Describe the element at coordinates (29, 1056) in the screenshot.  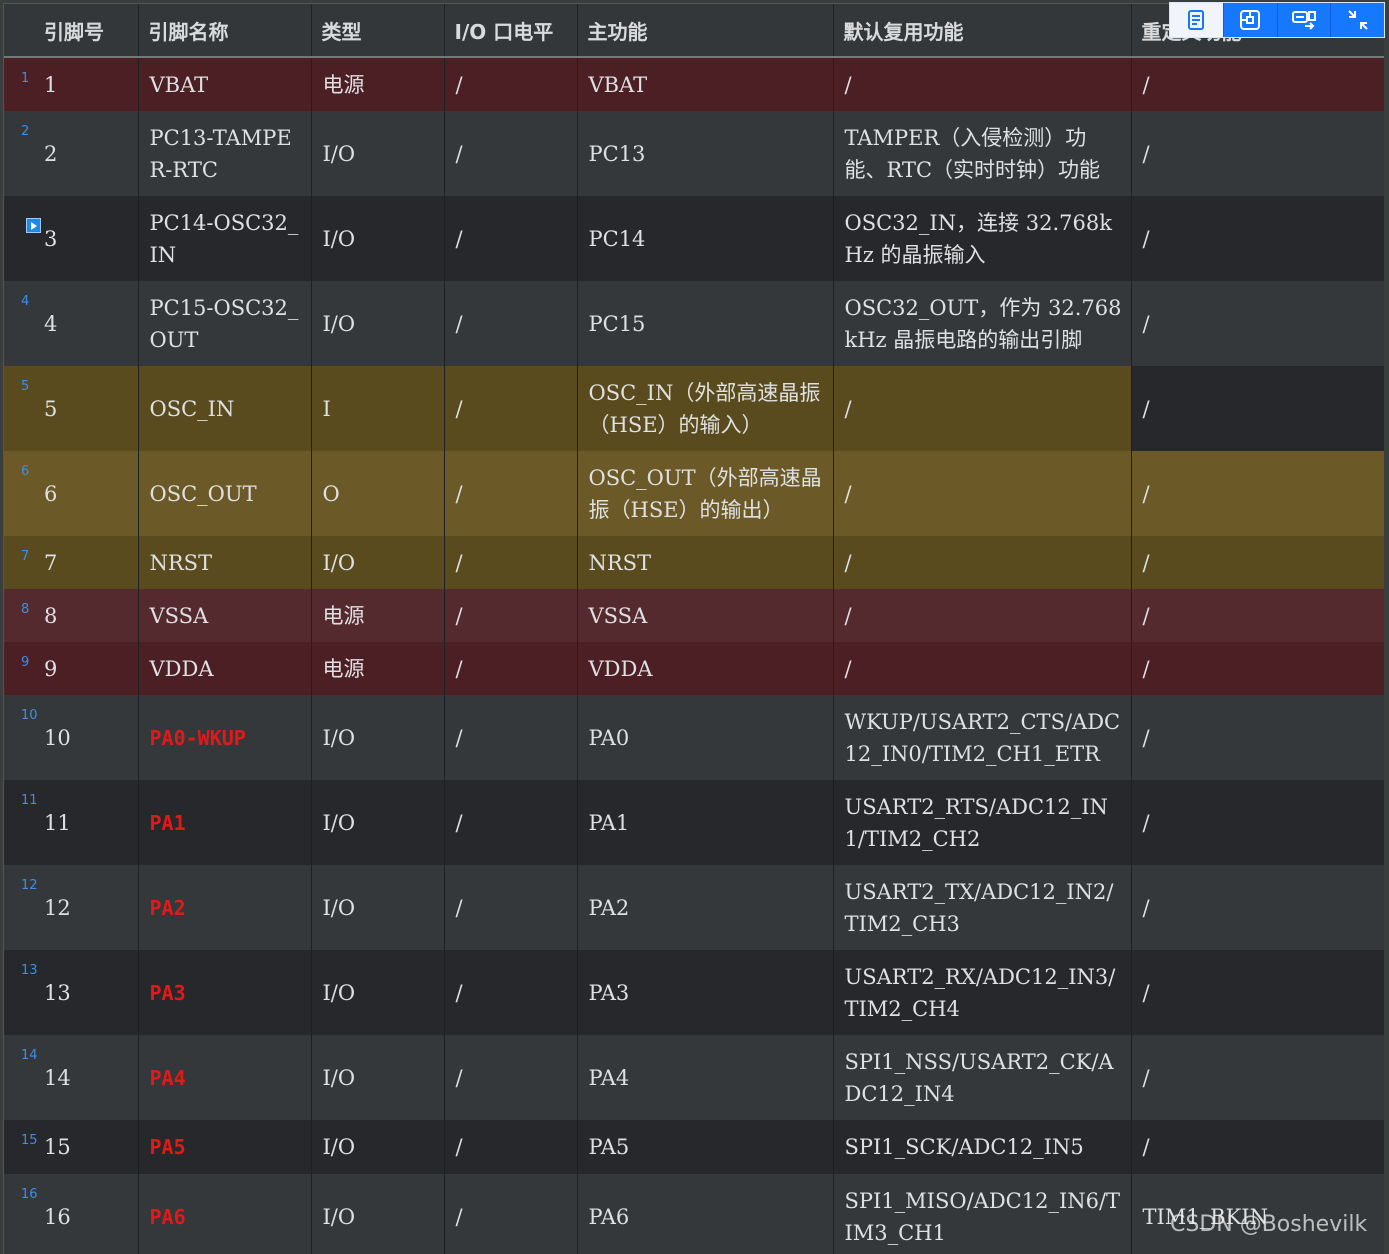
I see `line-number: 14` at that location.